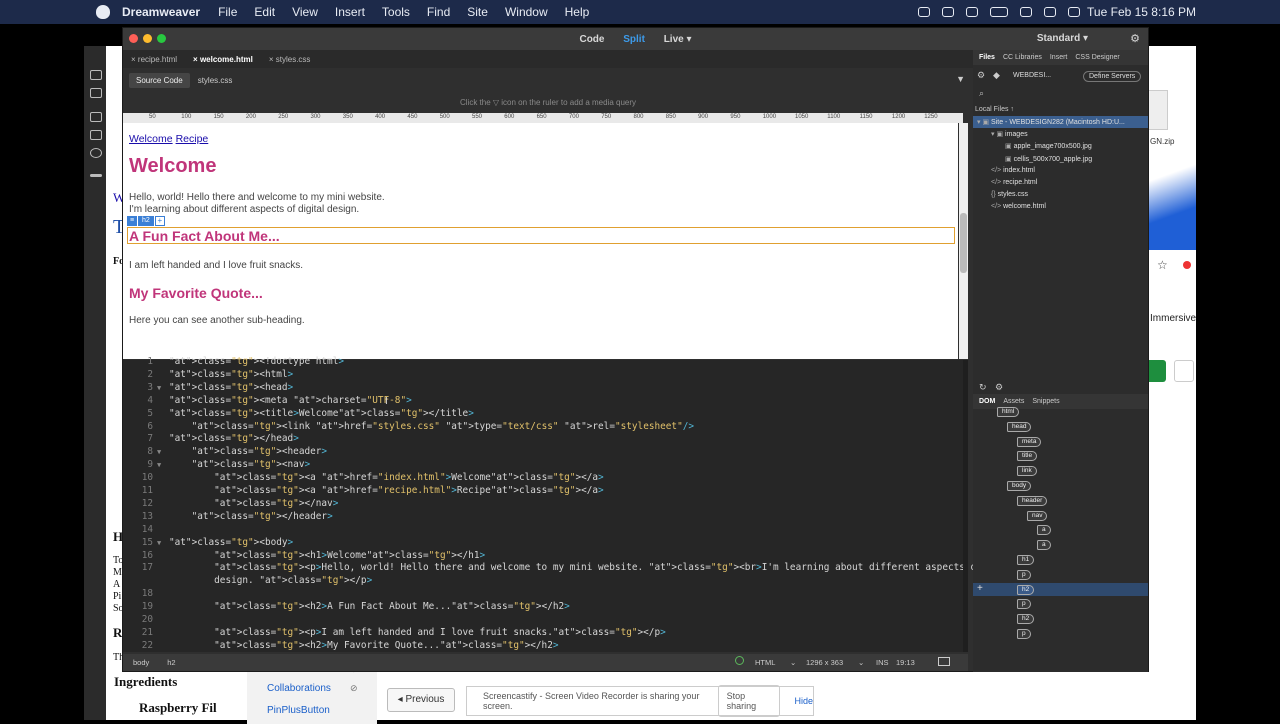  What do you see at coordinates (1027, 456) in the screenshot?
I see `dom-node: title` at bounding box center [1027, 456].